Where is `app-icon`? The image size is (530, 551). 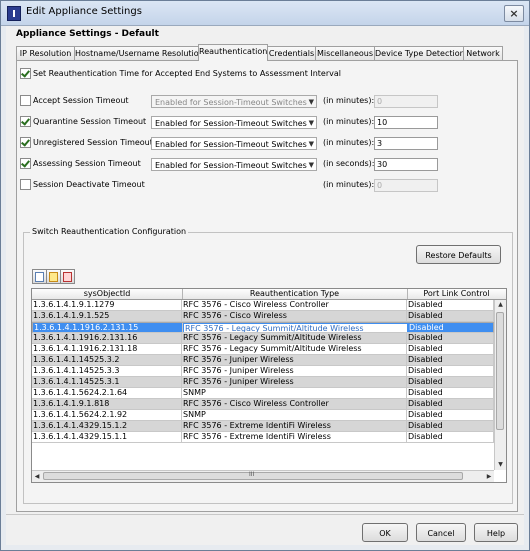 app-icon is located at coordinates (14, 13).